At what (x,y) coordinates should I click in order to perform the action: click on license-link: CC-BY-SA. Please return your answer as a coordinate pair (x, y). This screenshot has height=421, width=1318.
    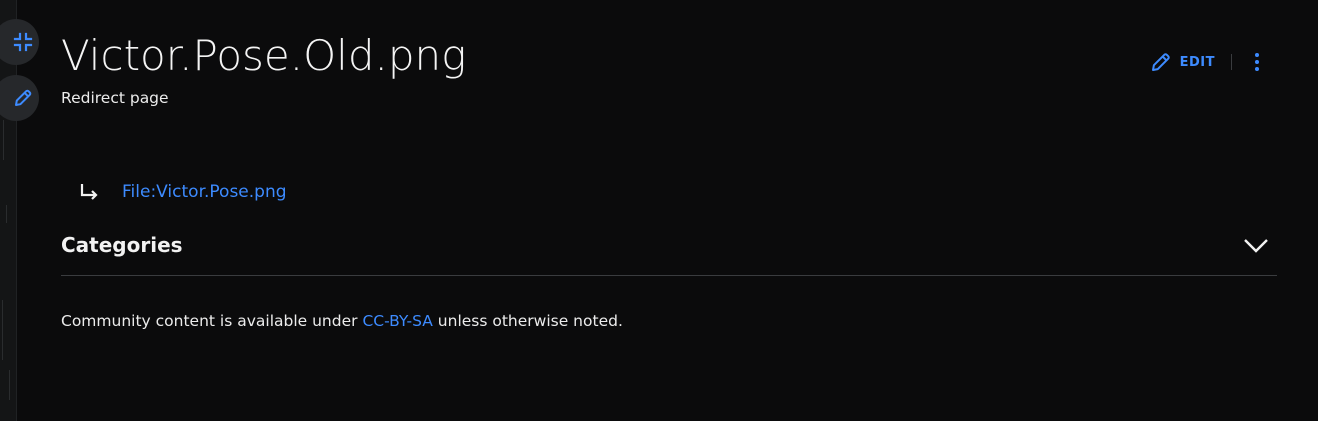
    Looking at the image, I should click on (397, 321).